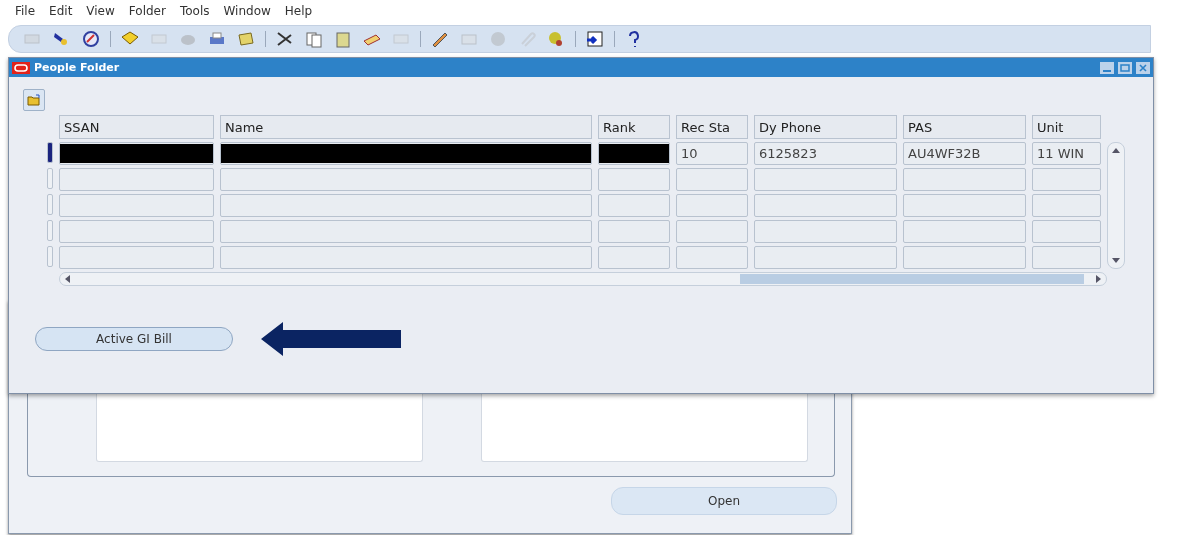 The width and height of the screenshot is (1181, 535). Describe the element at coordinates (406, 127) in the screenshot. I see `column-header: Name` at that location.